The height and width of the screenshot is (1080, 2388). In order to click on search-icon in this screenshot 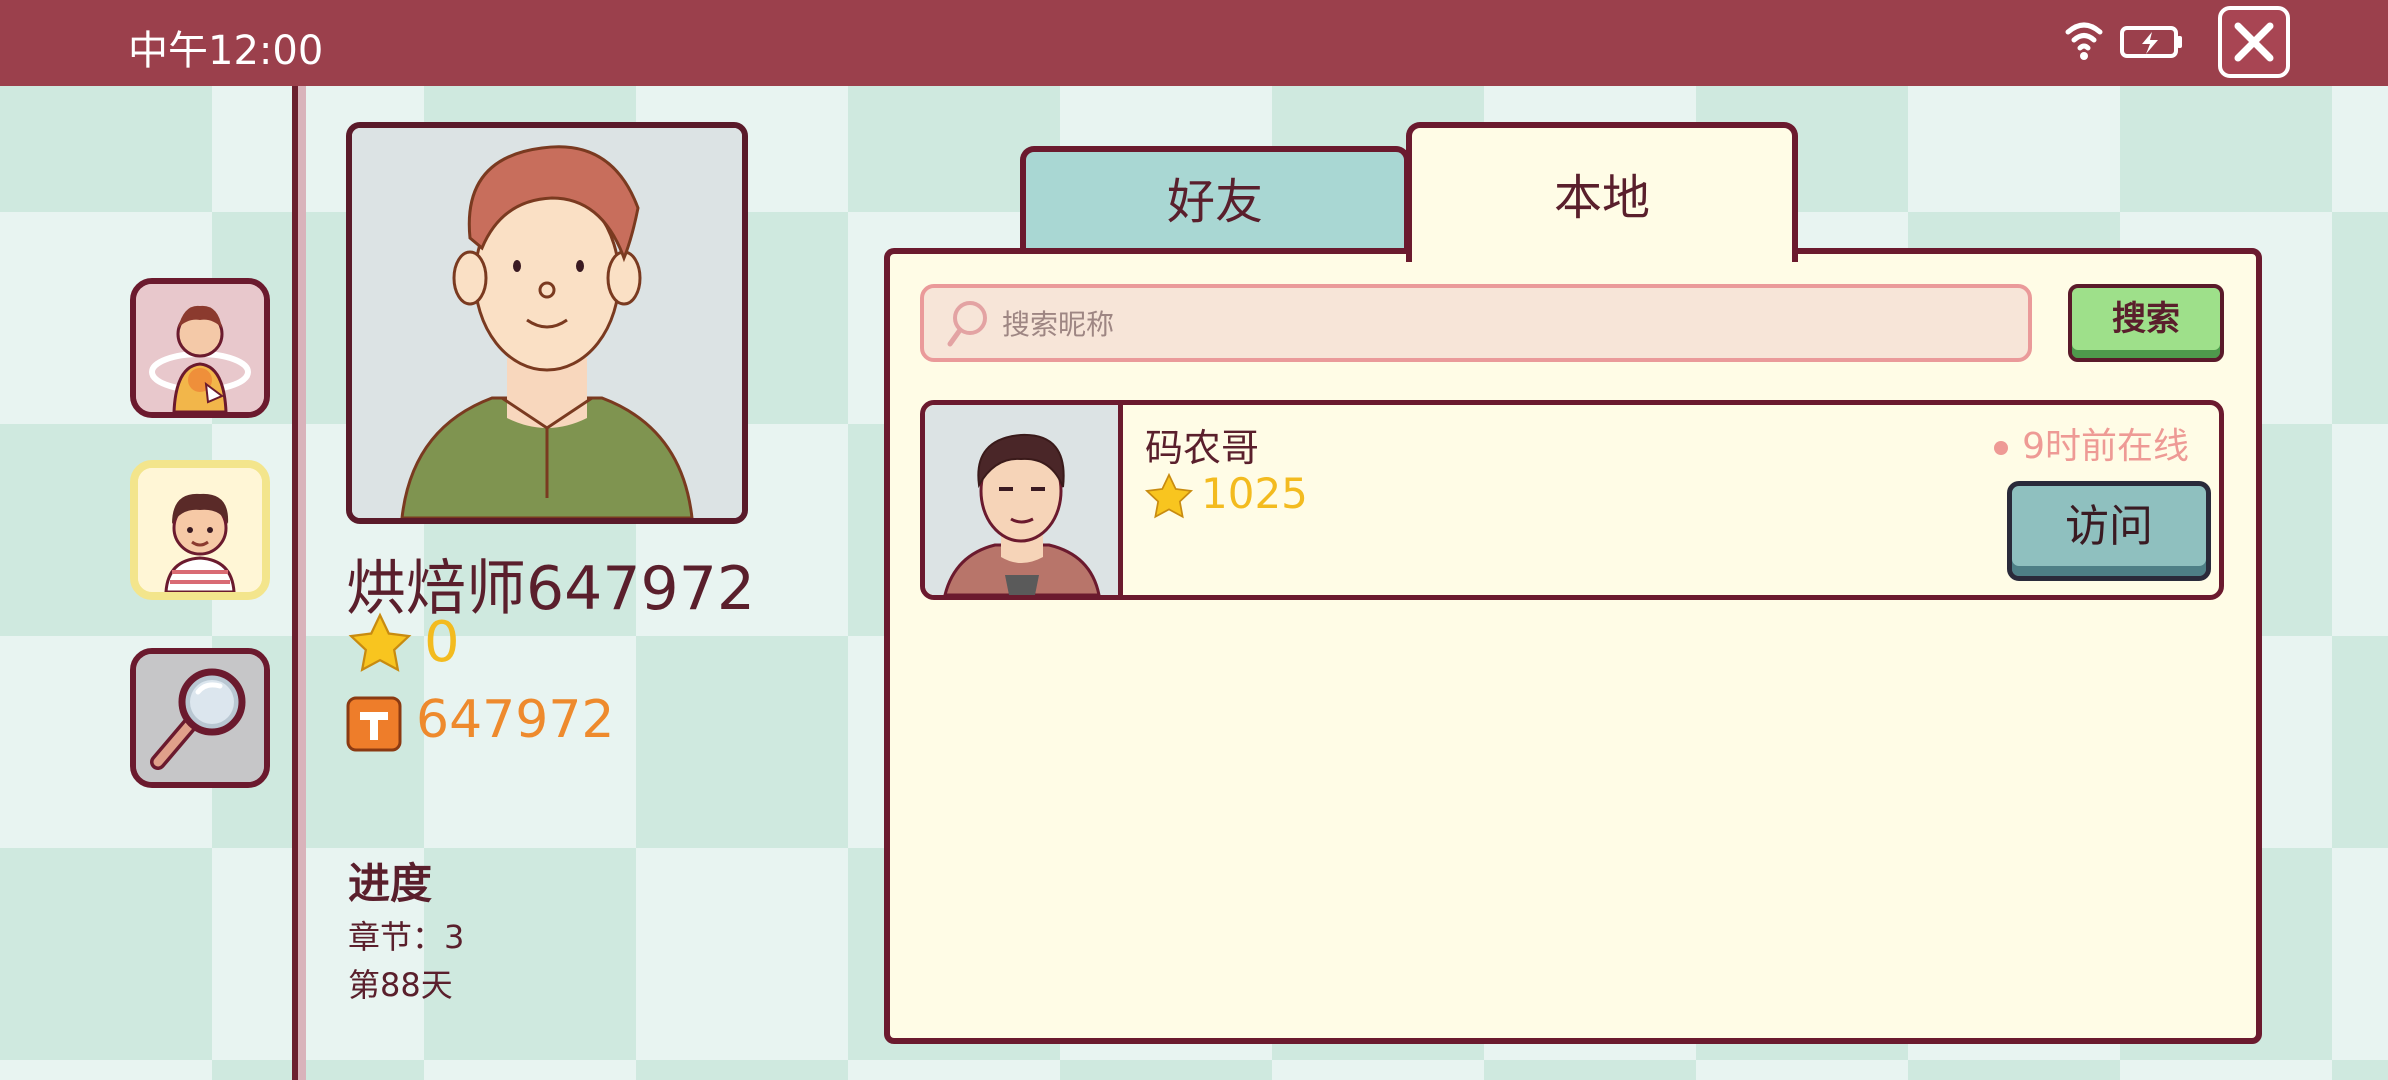, I will do `click(967, 324)`.